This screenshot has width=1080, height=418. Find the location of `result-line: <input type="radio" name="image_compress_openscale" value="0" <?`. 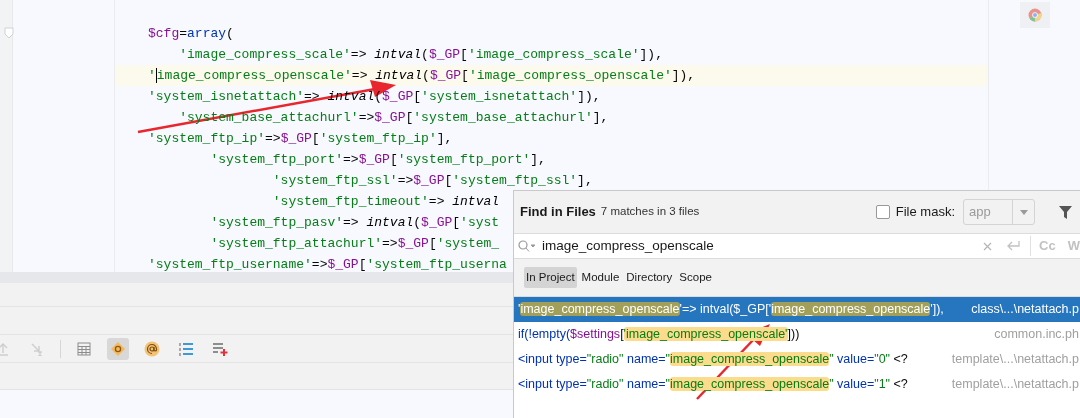

result-line: <input type="radio" name="image_compress_openscale" value="0" <? is located at coordinates (713, 360).